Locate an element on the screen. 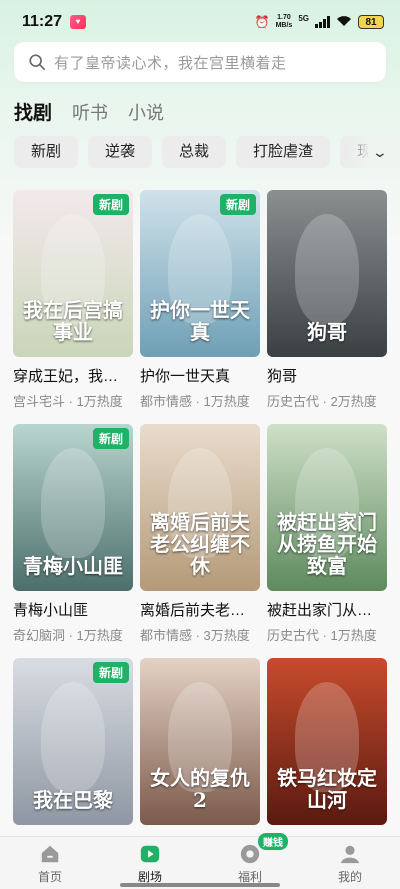 This screenshot has width=400, height=889. drama-poster: 被赶出家门从捞鱼开始致富 is located at coordinates (327, 507).